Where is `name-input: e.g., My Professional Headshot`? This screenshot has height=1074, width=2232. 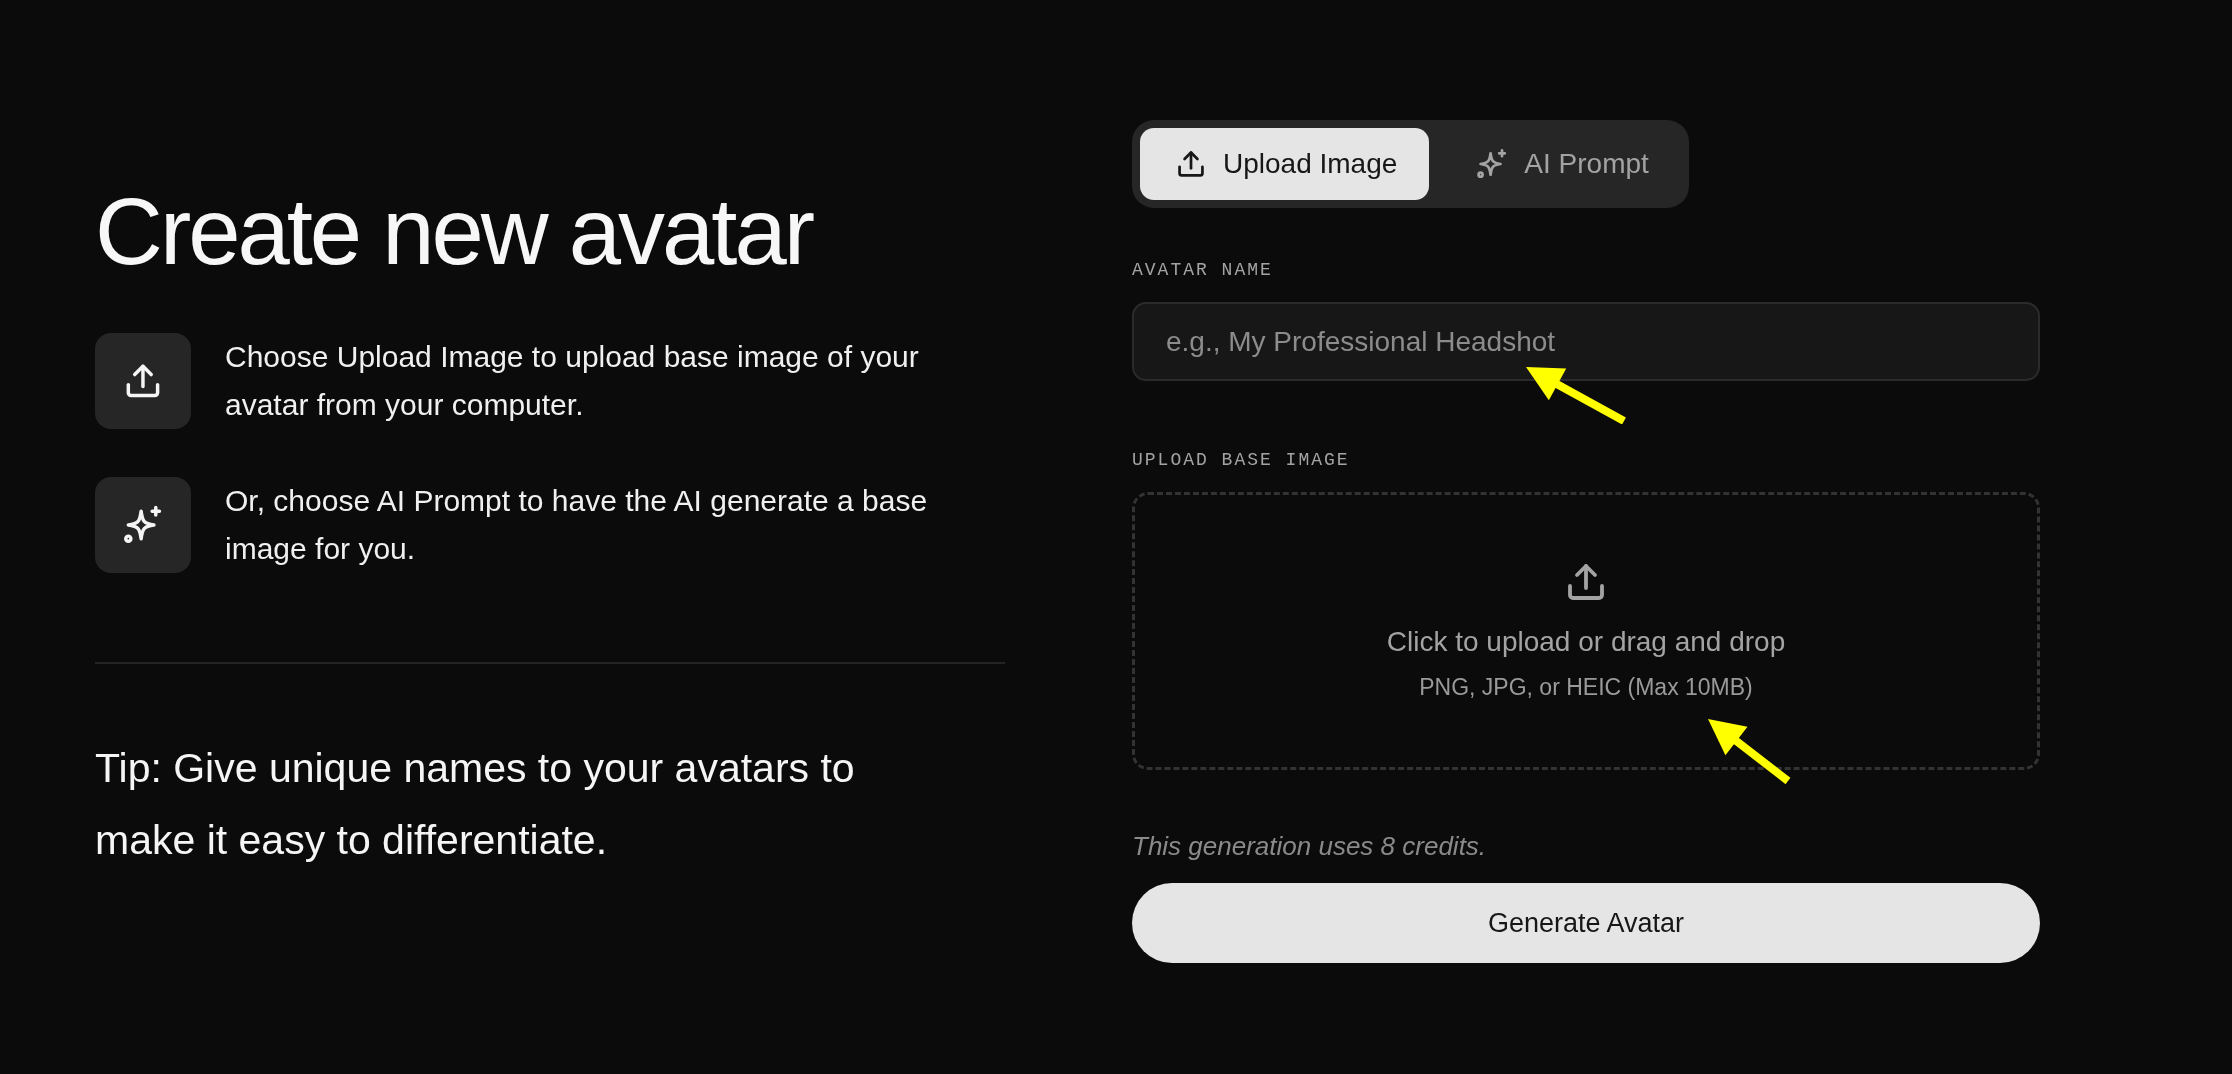
name-input: e.g., My Professional Headshot is located at coordinates (1586, 341).